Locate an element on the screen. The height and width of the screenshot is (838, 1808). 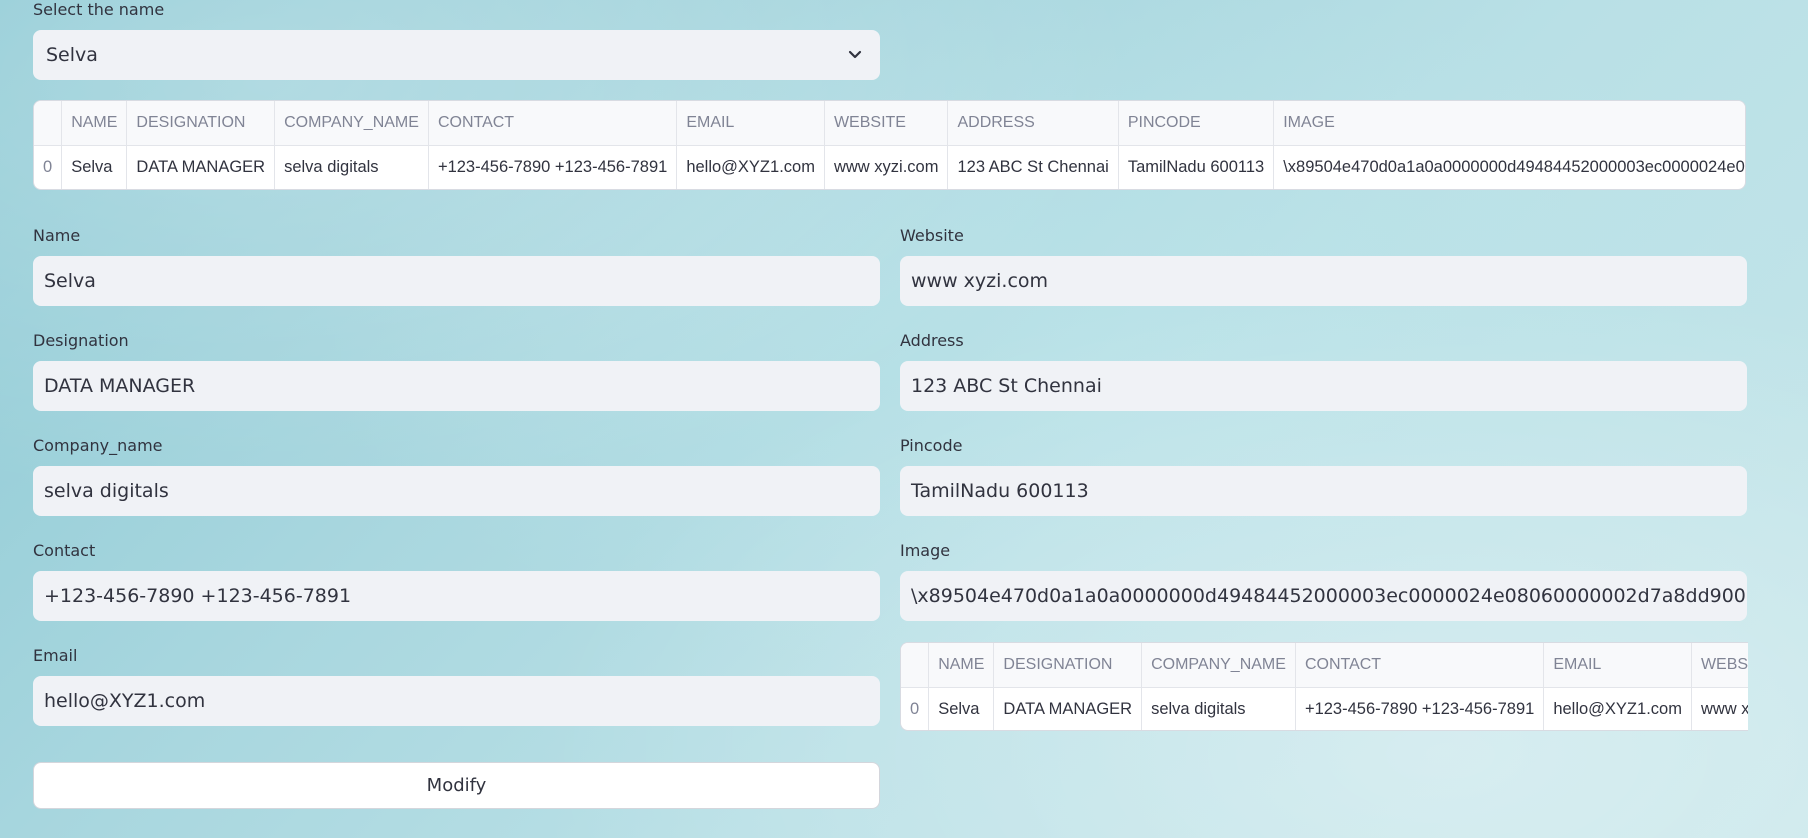
name-select: Selva is located at coordinates (456, 55).